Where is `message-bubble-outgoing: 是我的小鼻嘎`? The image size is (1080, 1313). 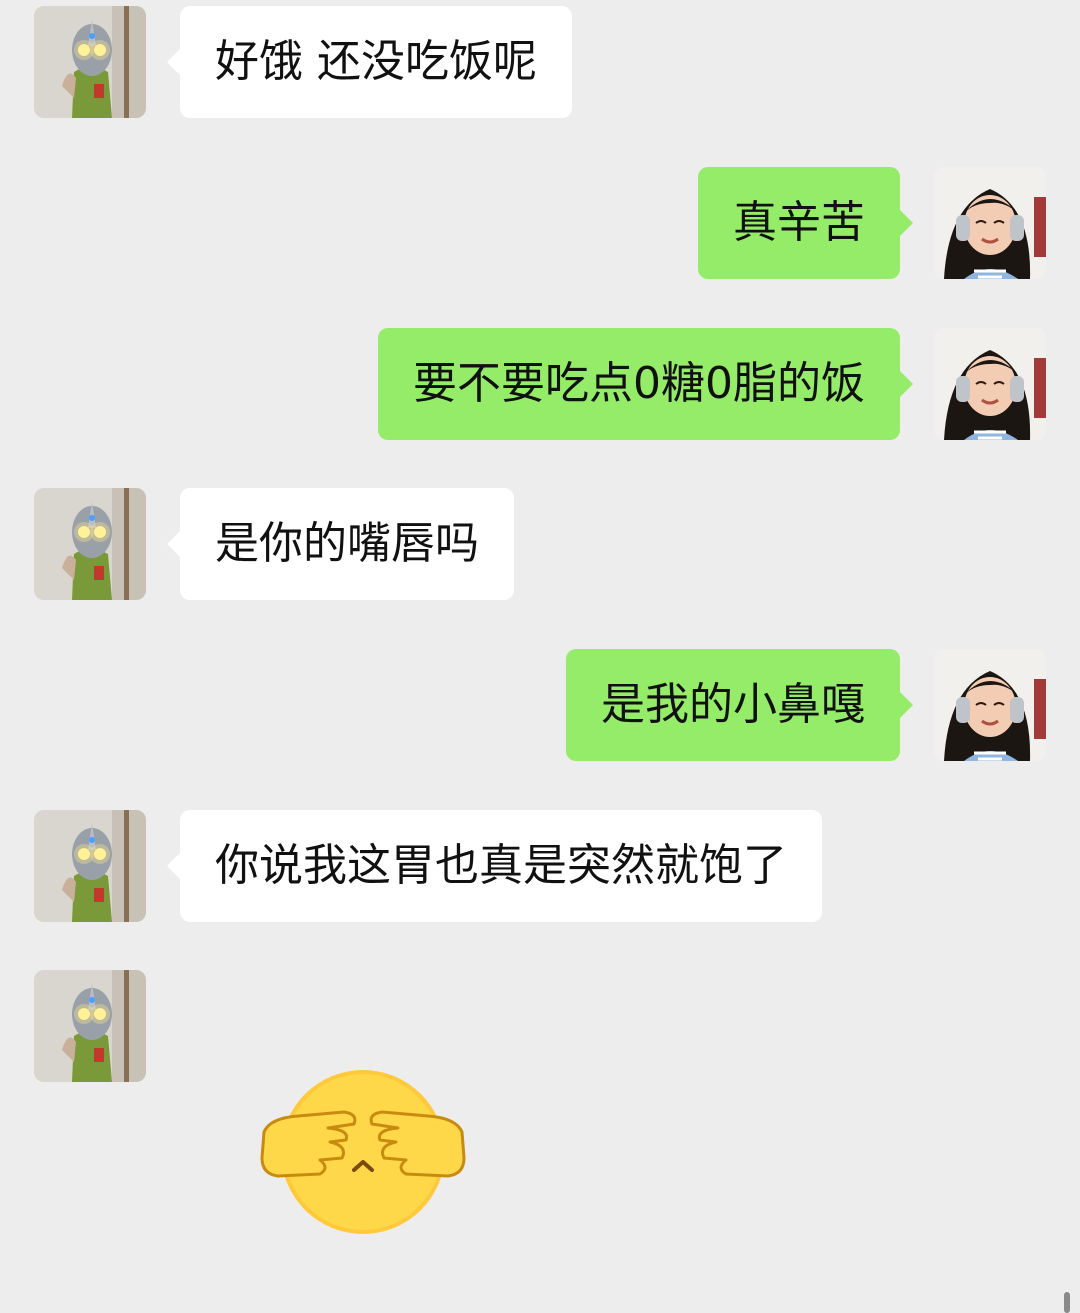 message-bubble-outgoing: 是我的小鼻嘎 is located at coordinates (739, 705).